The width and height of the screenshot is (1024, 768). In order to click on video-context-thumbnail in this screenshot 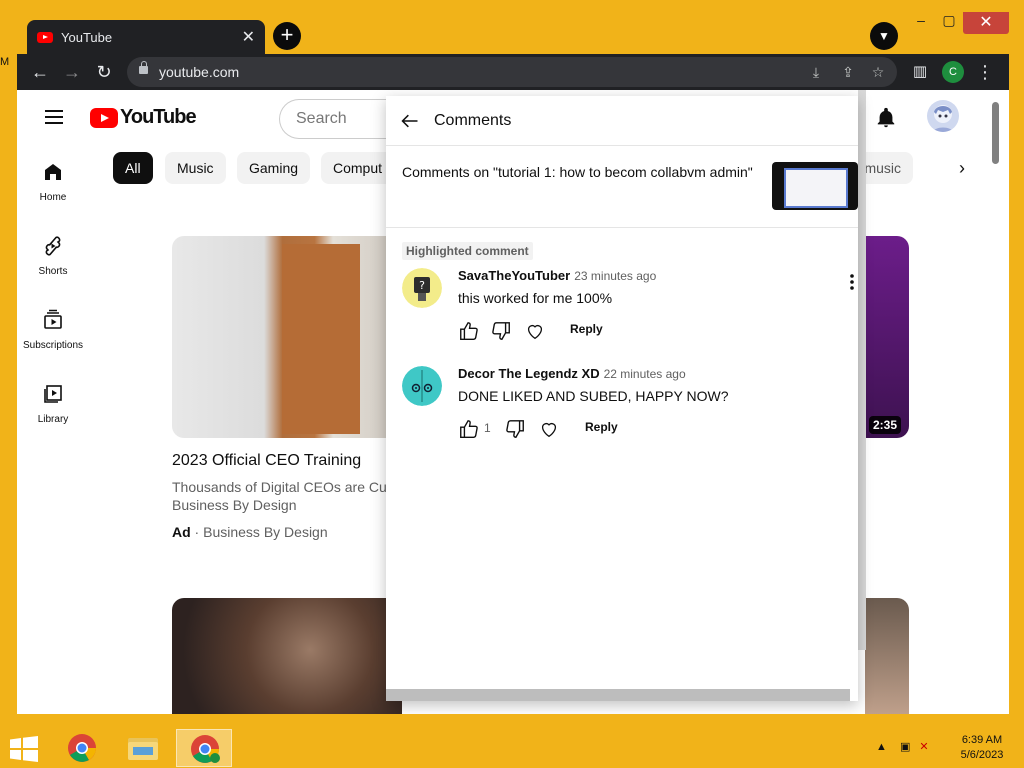, I will do `click(815, 186)`.